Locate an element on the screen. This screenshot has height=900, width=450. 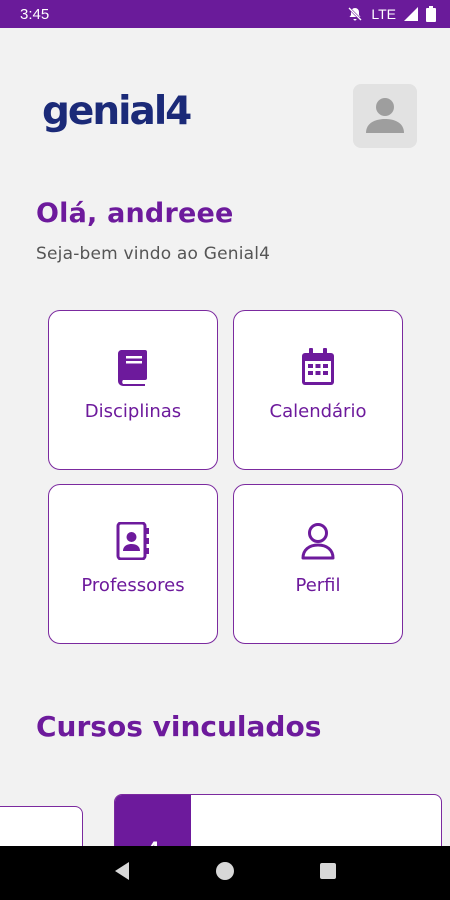
calendar-icon is located at coordinates (318, 367).